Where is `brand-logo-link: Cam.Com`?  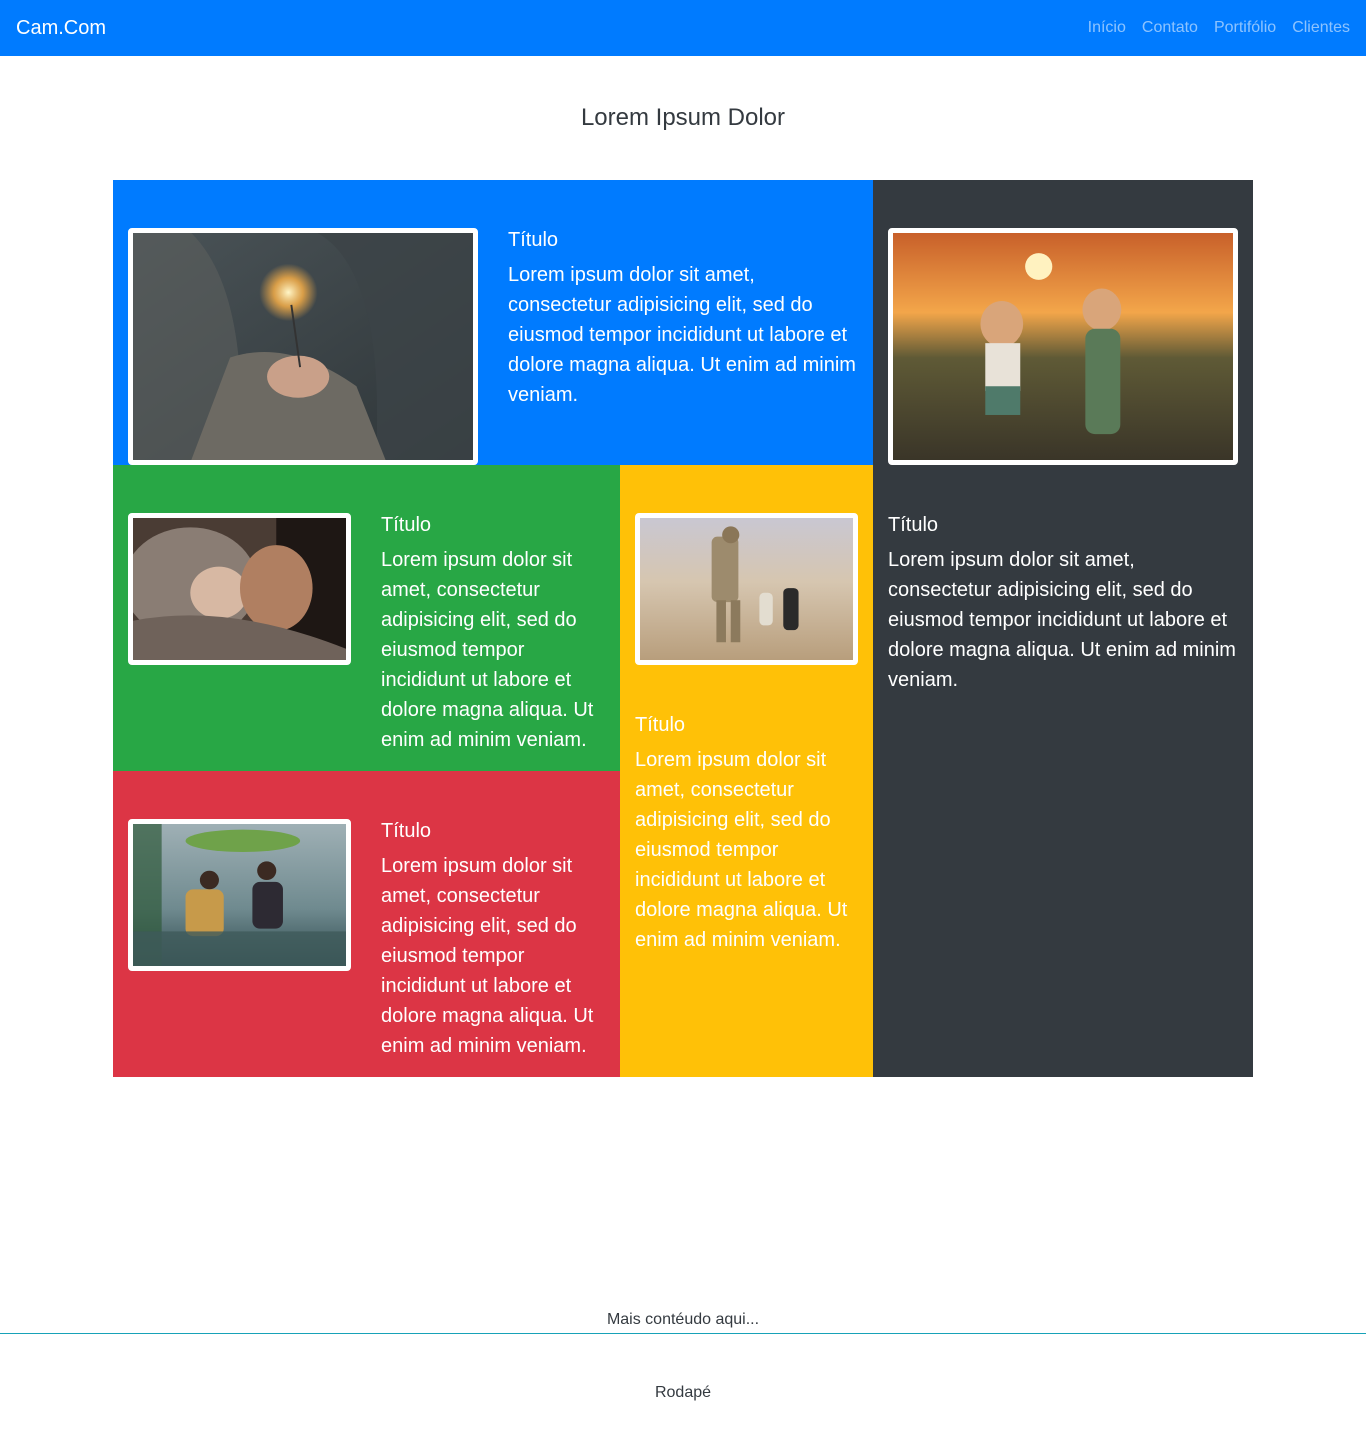
brand-logo-link: Cam.Com is located at coordinates (61, 28).